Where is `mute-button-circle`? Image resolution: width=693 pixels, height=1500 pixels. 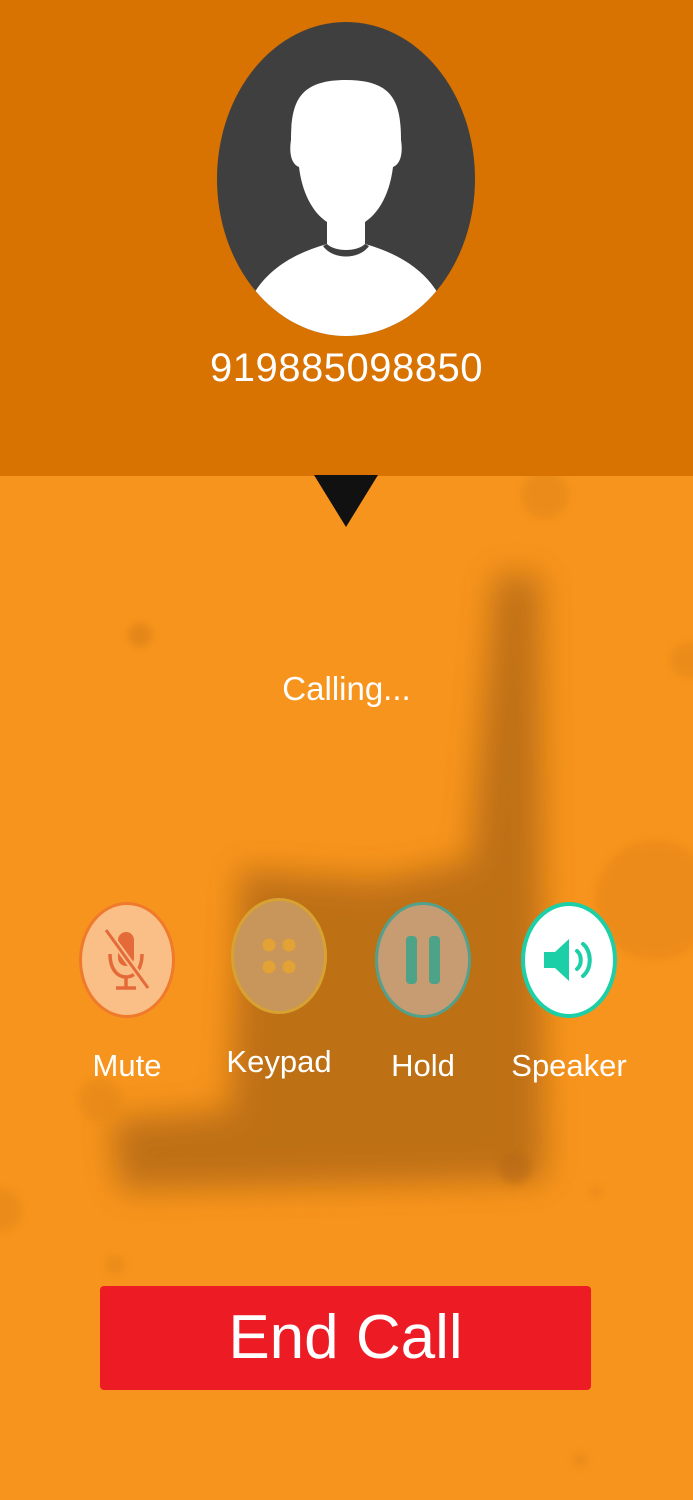
mute-button-circle is located at coordinates (127, 960).